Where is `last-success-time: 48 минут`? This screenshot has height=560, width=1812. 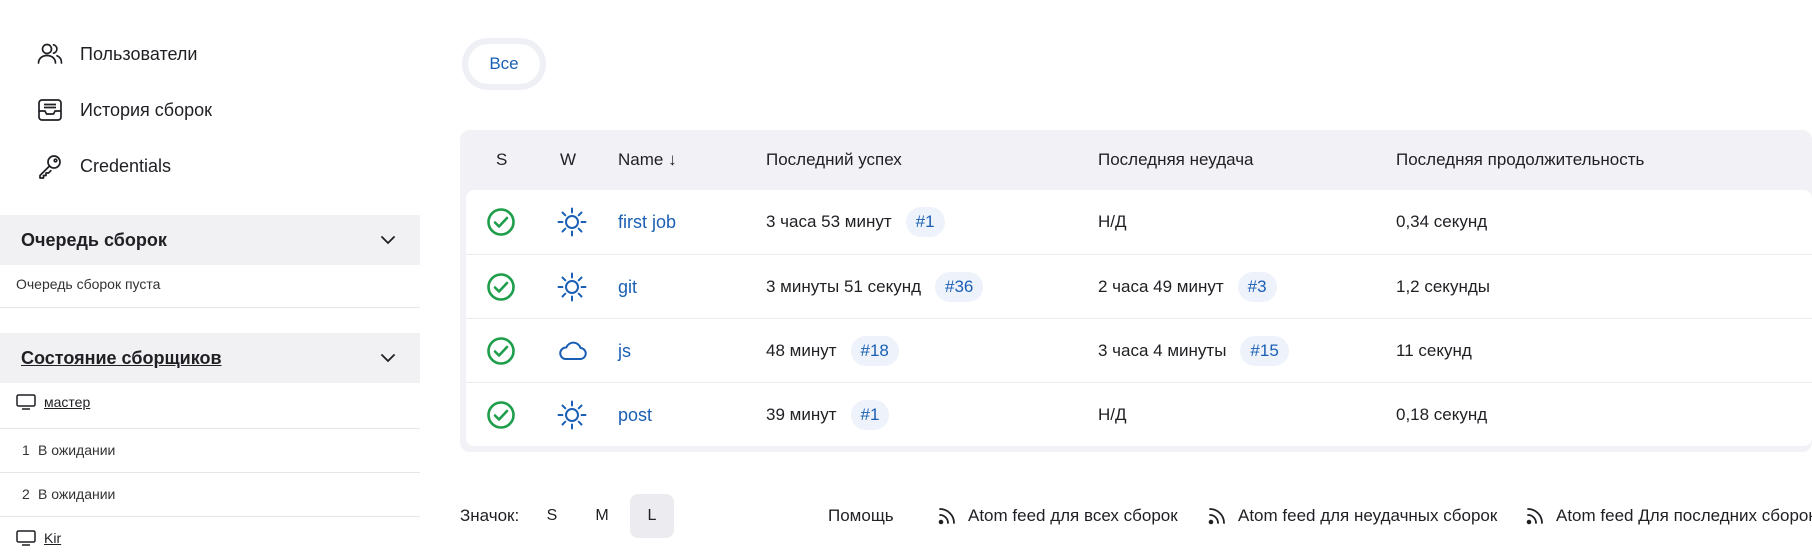
last-success-time: 48 минут is located at coordinates (801, 350).